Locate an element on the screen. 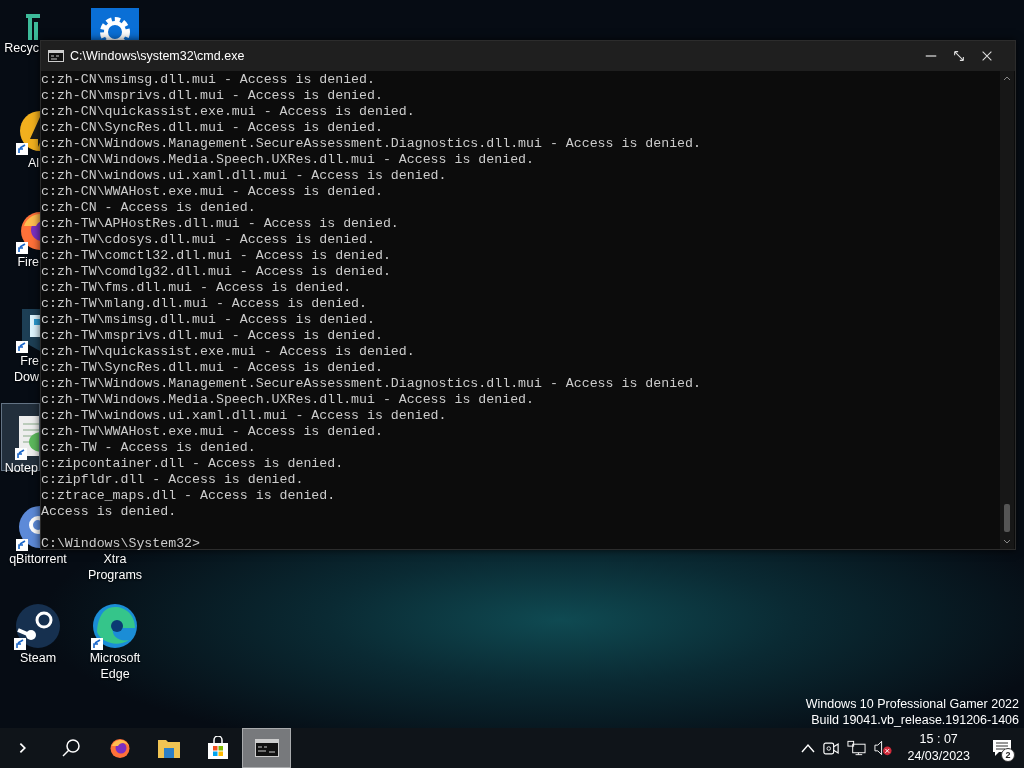  console-output-line: c:zh-TW\windows.ui.xaml.dll.mui - Access is denied. is located at coordinates (244, 416).